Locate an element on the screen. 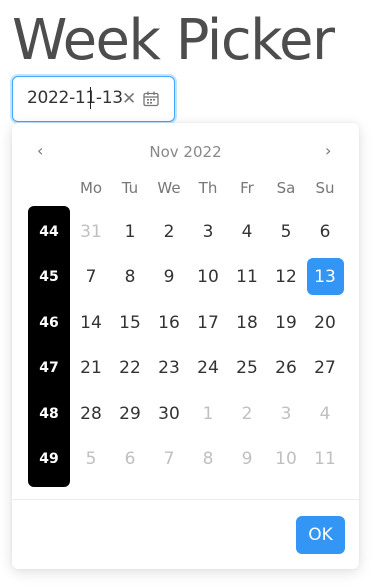  day-cell: 31 is located at coordinates (91, 232).